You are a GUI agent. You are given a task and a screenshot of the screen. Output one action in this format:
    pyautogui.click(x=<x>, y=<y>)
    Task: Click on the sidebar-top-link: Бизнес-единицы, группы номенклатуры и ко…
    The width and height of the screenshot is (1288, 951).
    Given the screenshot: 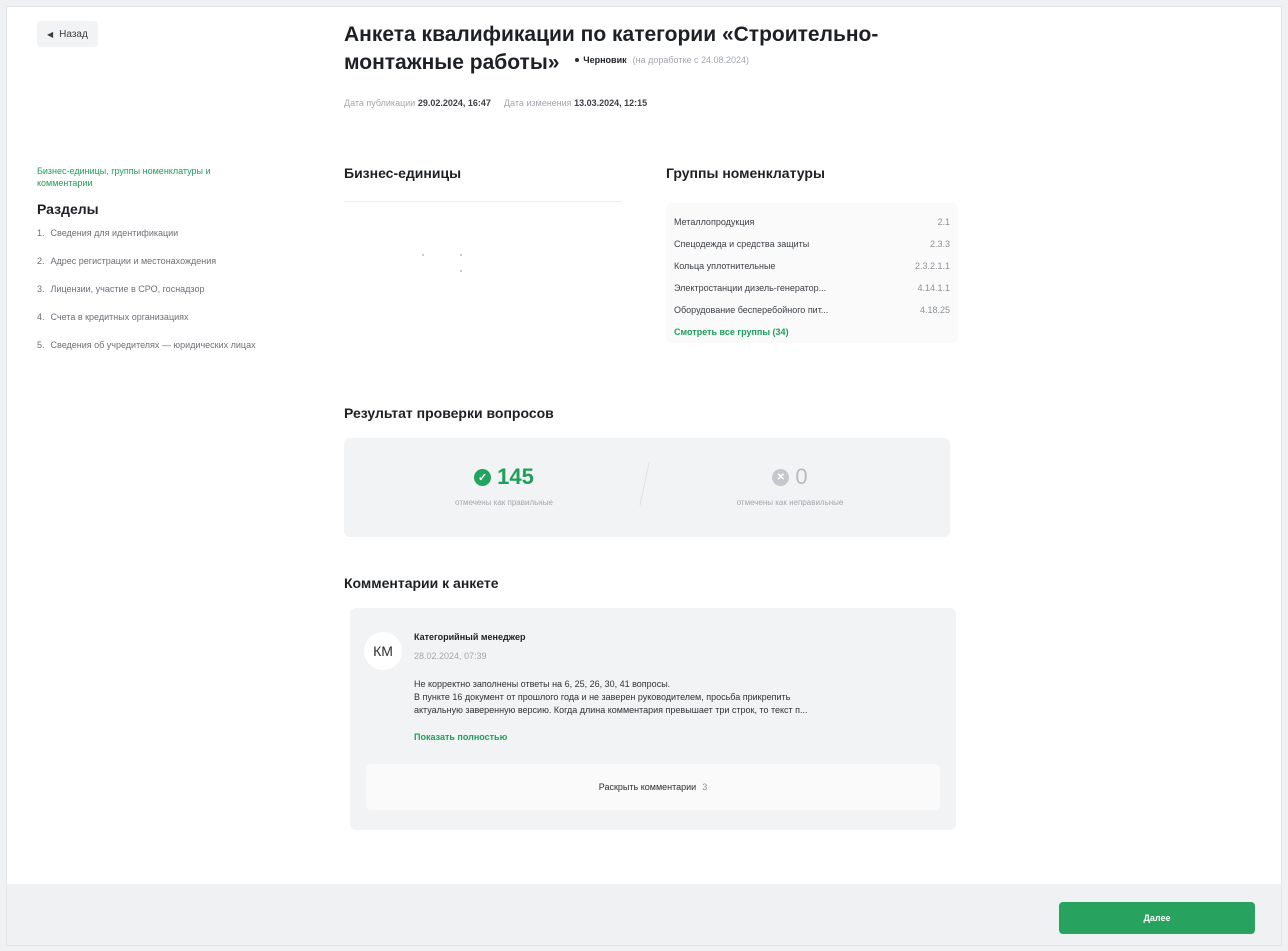 What is the action you would take?
    pyautogui.click(x=152, y=177)
    